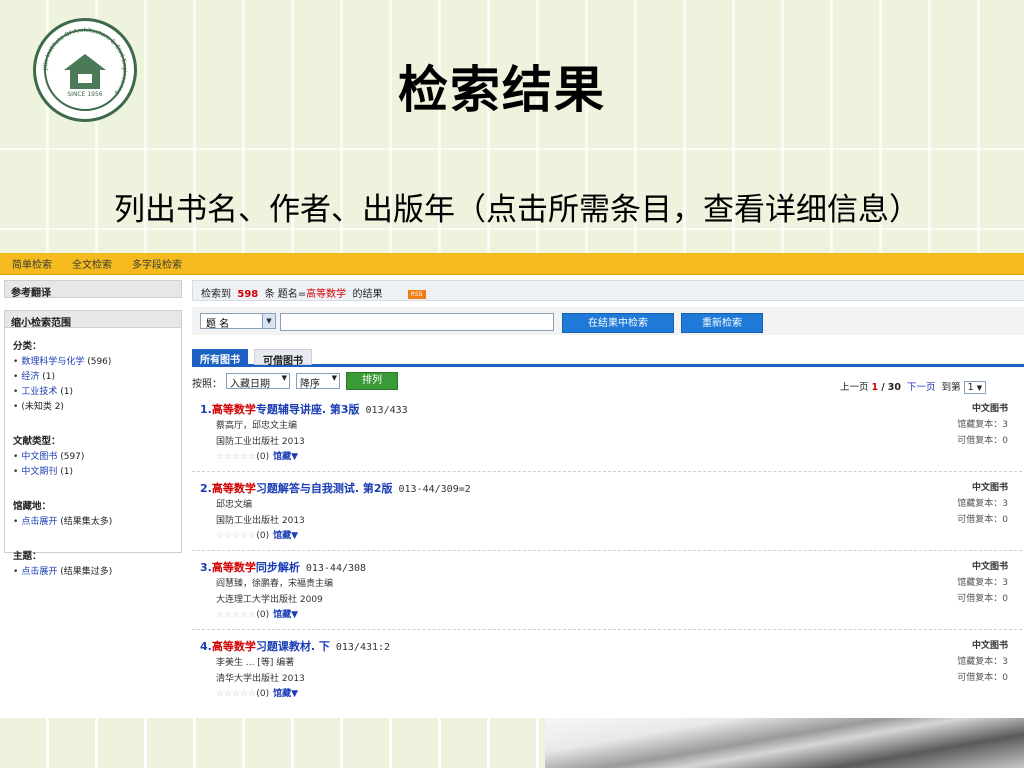  I want to click on bottom-decoration, so click(512, 743).